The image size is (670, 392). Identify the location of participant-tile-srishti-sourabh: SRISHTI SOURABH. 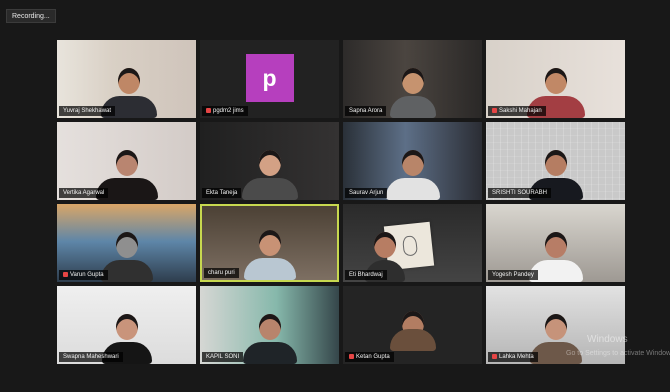
(555, 161).